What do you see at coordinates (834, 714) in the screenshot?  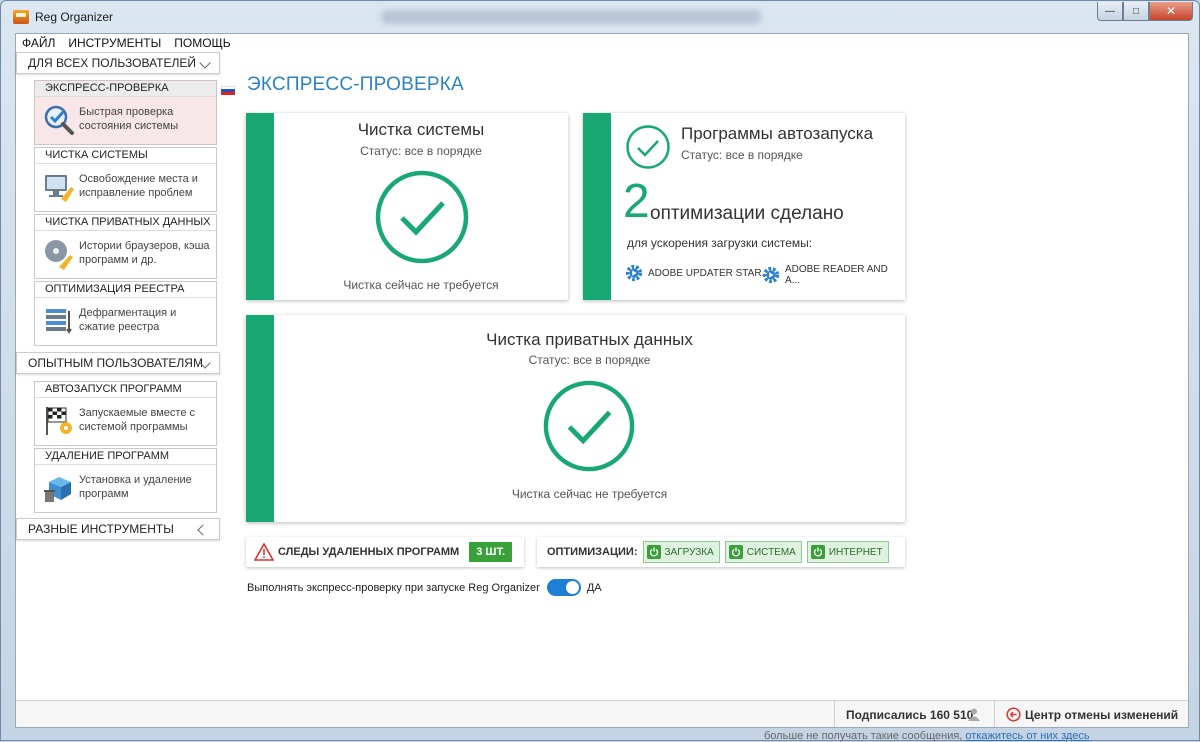 I see `status-divider` at bounding box center [834, 714].